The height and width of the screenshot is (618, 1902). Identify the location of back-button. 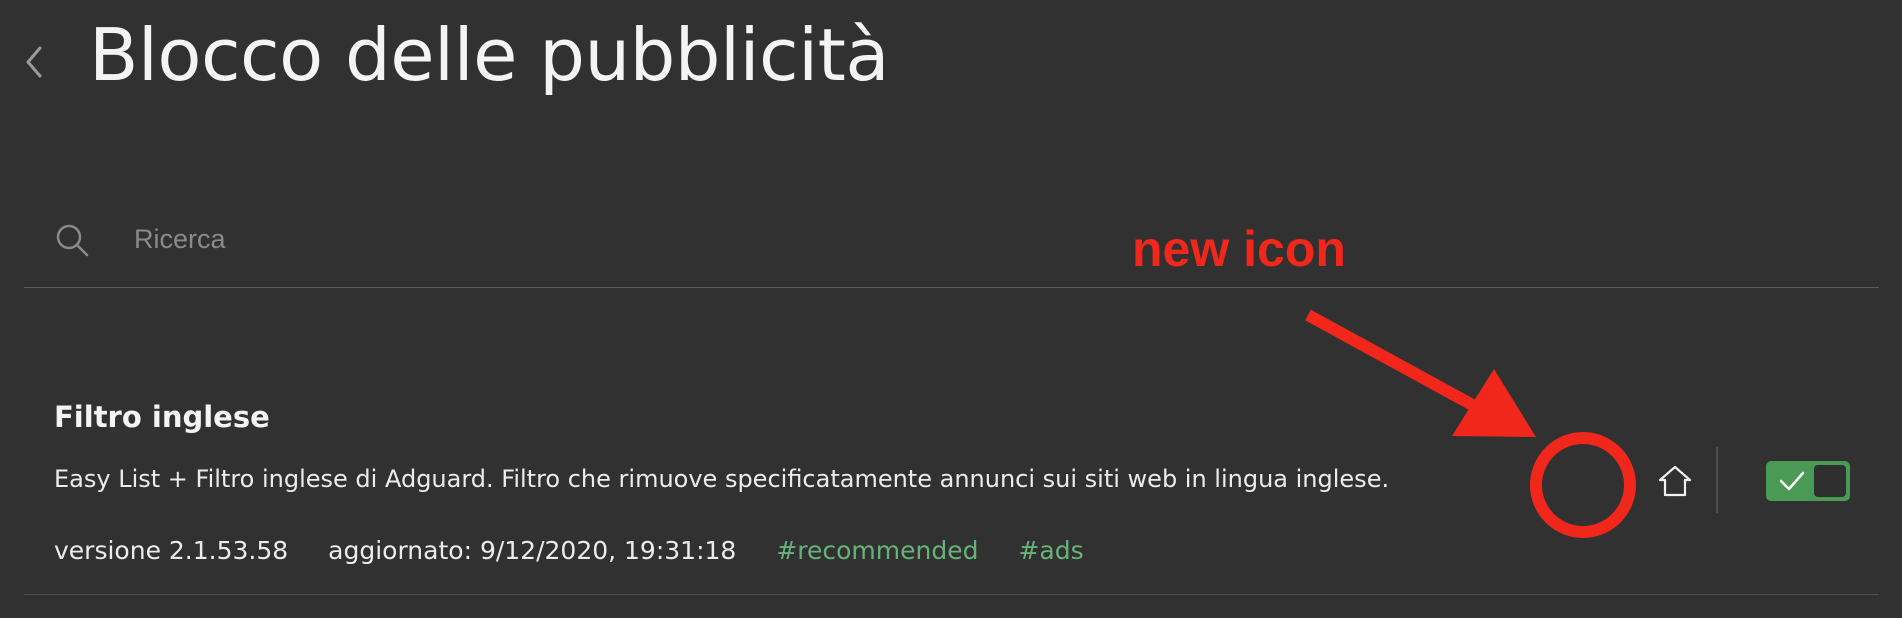
(34, 62).